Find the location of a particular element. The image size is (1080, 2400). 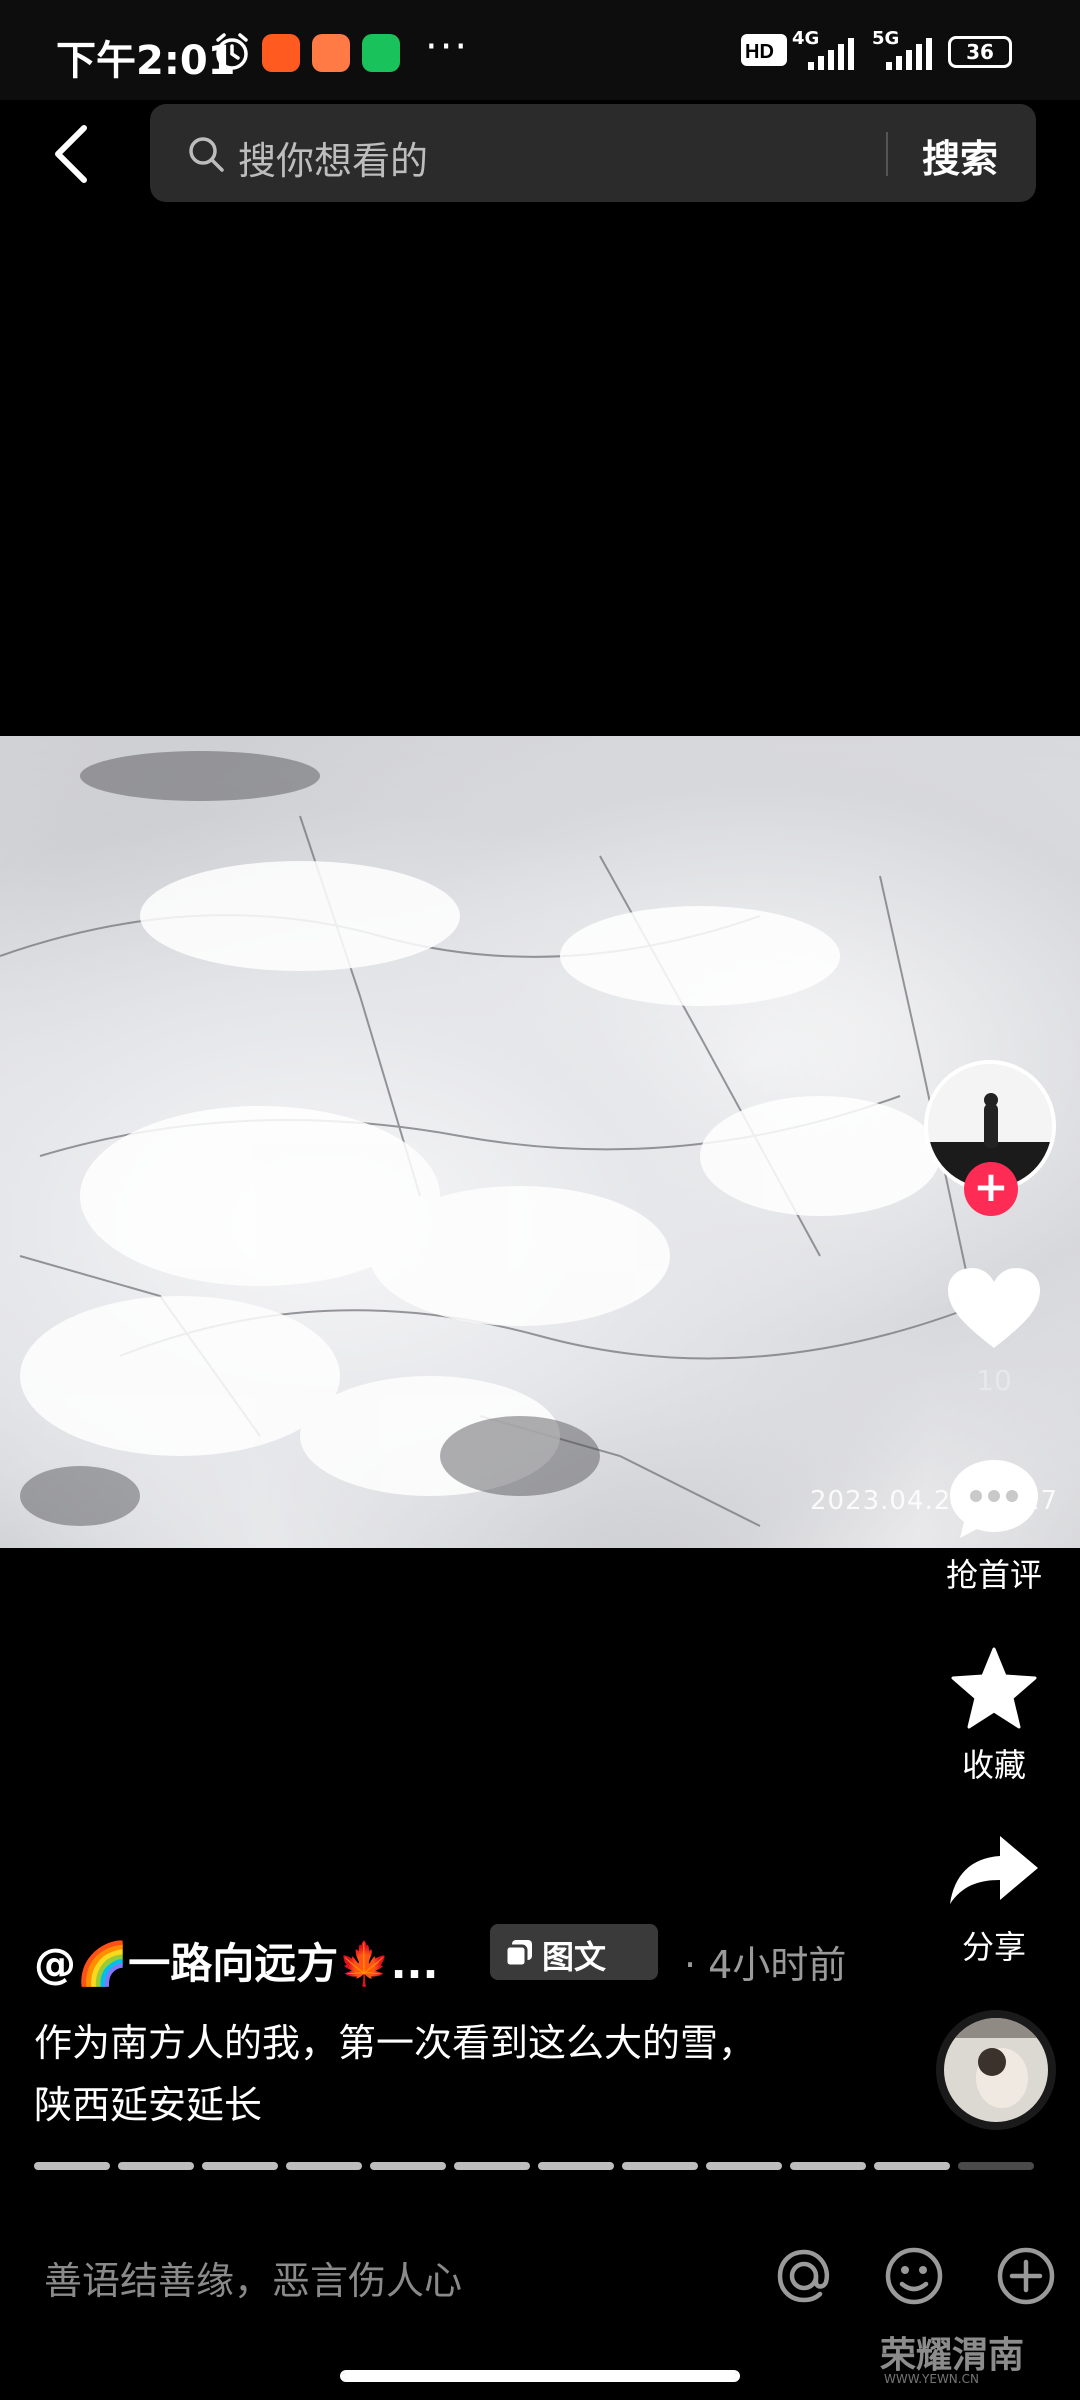

search-icon is located at coordinates (206, 154).